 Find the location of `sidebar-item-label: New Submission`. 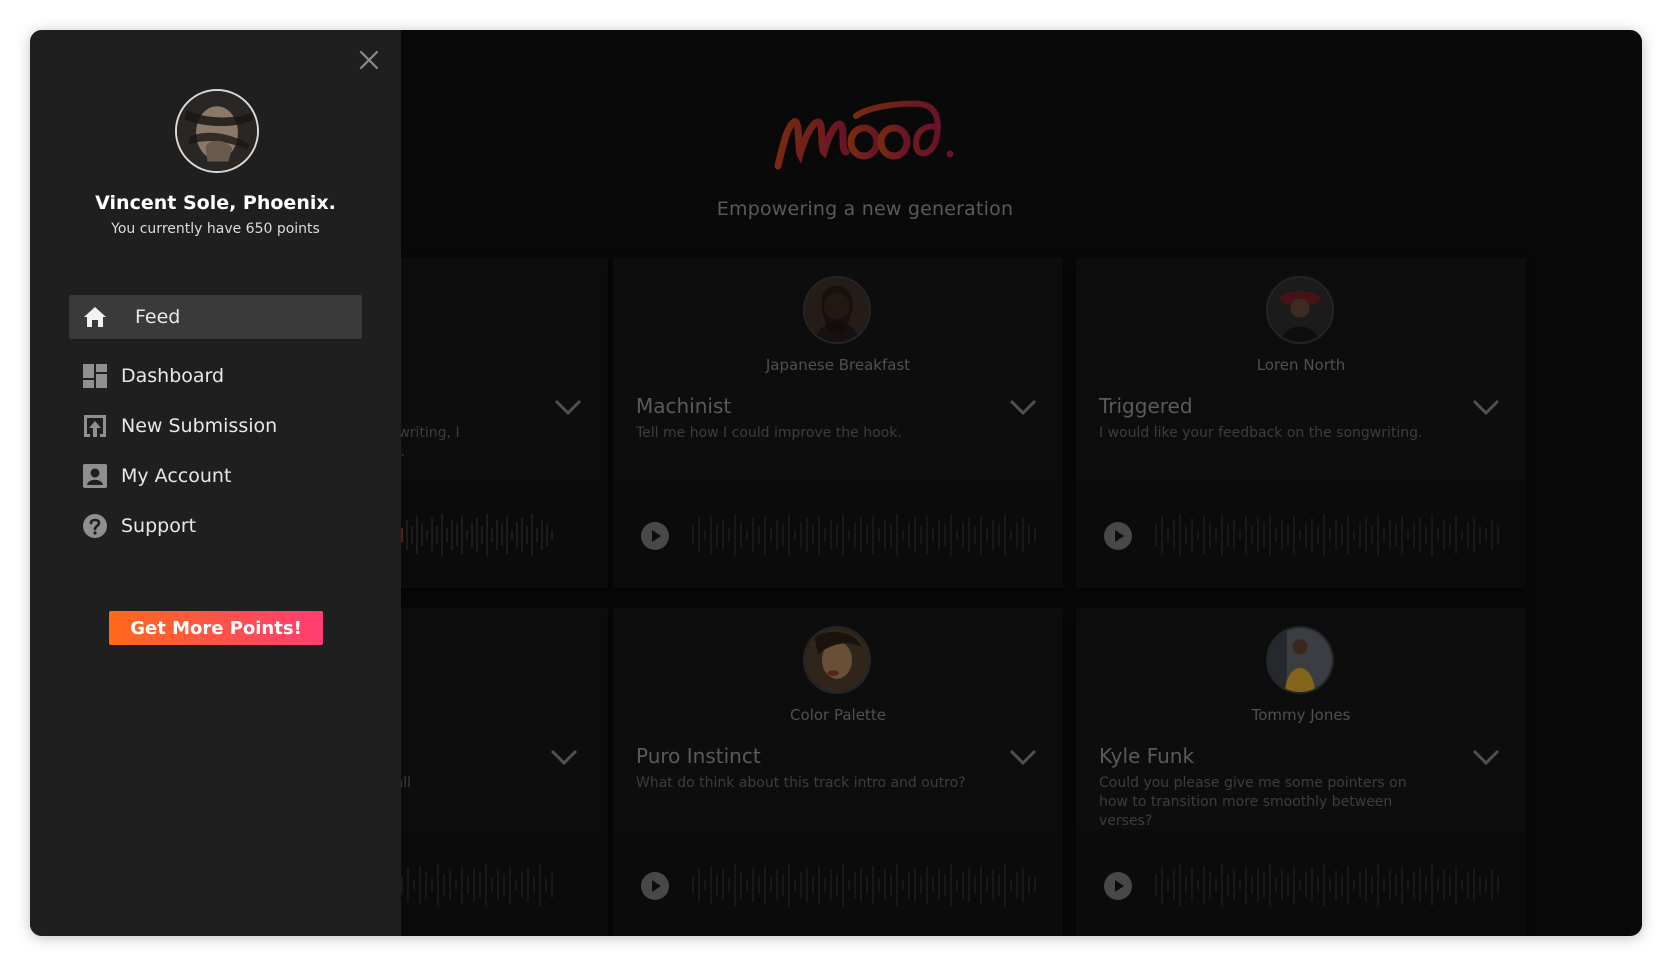

sidebar-item-label: New Submission is located at coordinates (199, 426).